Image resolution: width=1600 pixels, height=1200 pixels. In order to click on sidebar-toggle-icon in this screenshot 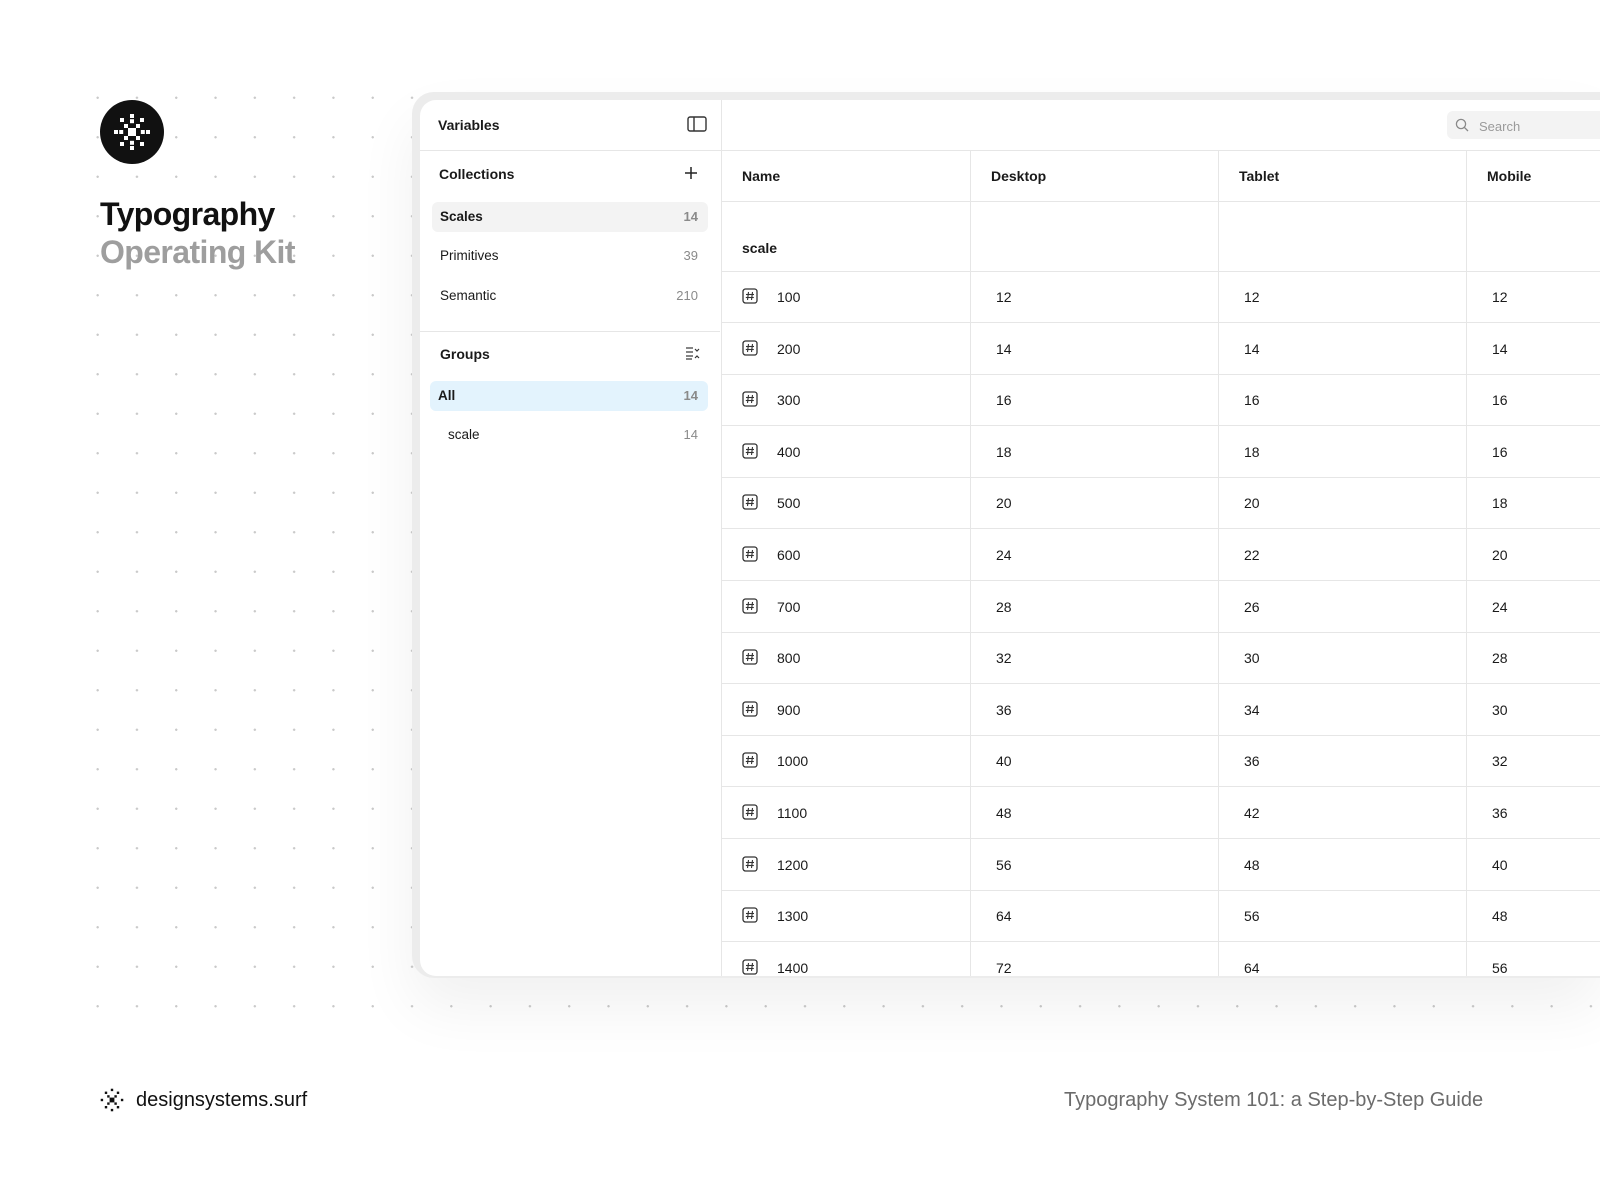, I will do `click(697, 126)`.